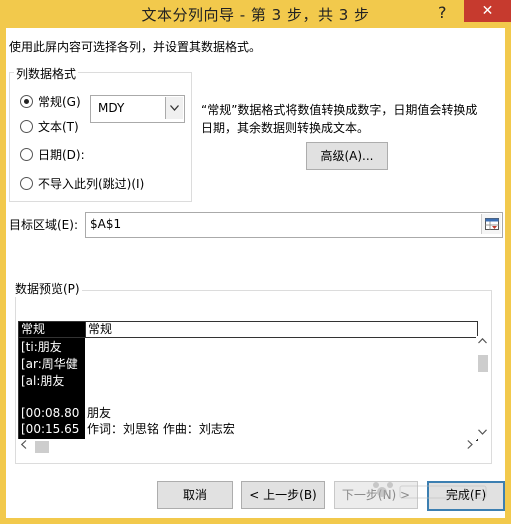 This screenshot has height=524, width=511. Describe the element at coordinates (42, 447) in the screenshot. I see `horizontal-scroll-thumb` at that location.